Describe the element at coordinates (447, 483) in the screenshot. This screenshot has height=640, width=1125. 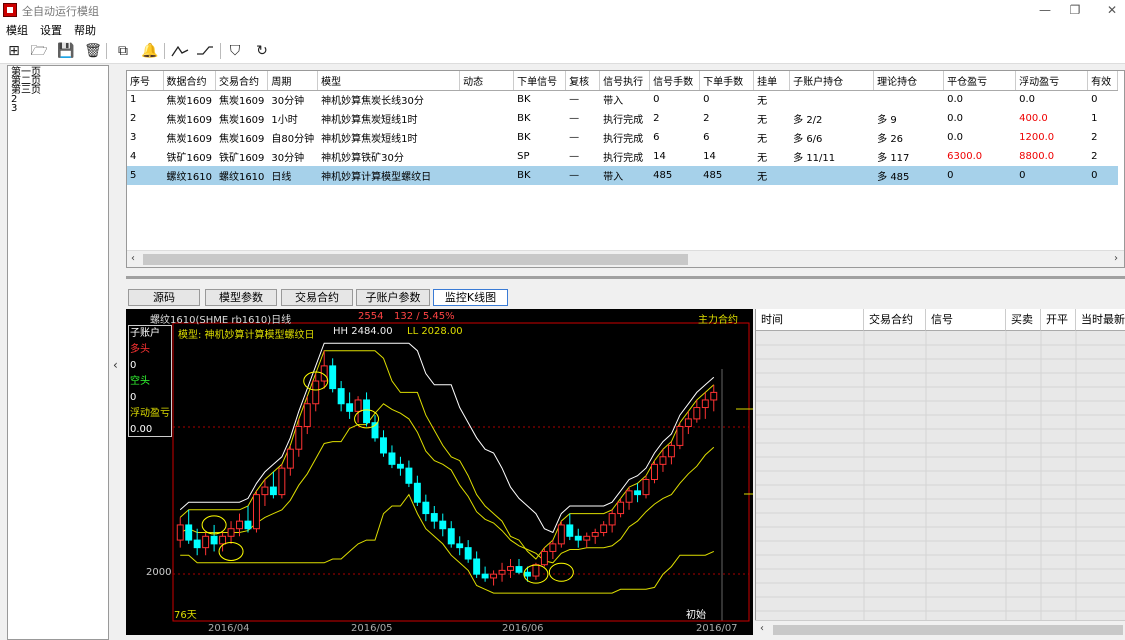
I see `middle-band-line` at that location.